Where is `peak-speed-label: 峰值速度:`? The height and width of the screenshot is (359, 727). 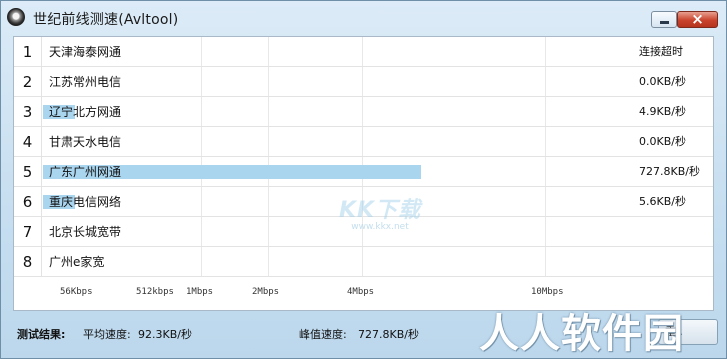 peak-speed-label: 峰值速度: is located at coordinates (323, 334).